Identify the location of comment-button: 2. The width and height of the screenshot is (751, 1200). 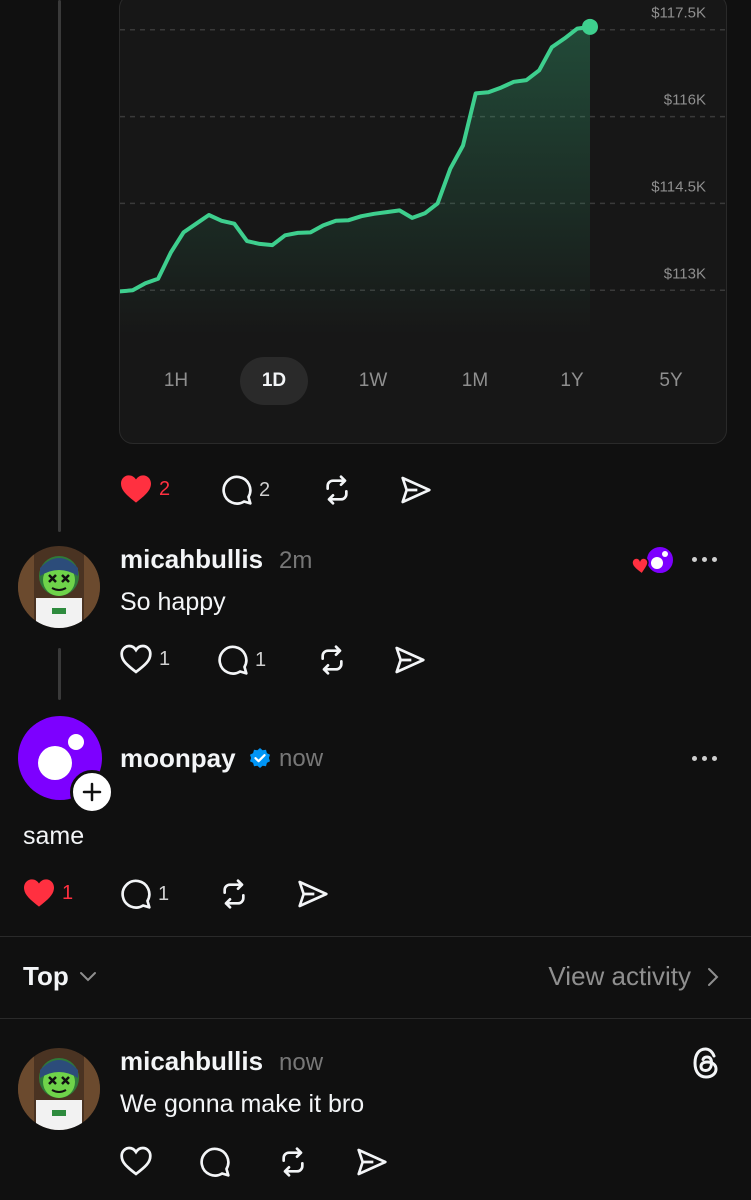
(245, 490).